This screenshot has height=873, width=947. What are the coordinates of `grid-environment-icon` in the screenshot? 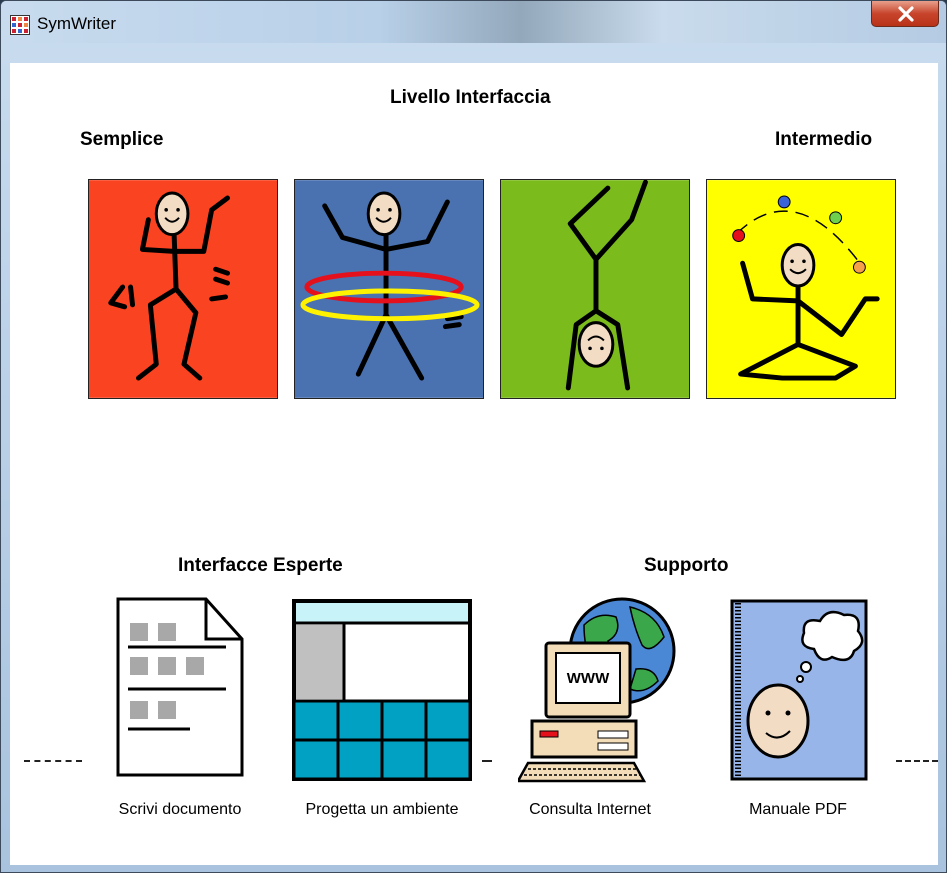 It's located at (382, 690).